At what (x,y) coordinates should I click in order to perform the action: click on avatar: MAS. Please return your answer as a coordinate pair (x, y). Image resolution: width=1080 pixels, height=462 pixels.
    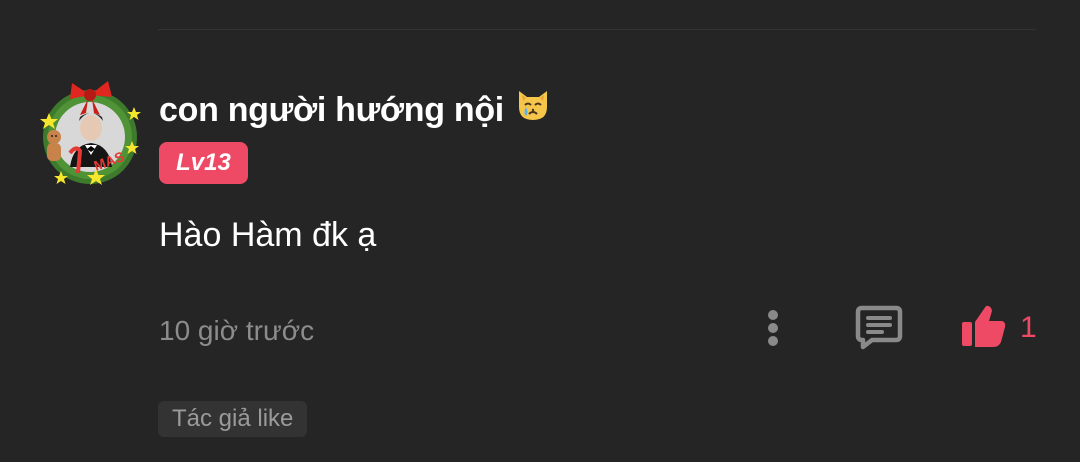
    Looking at the image, I should click on (91, 132).